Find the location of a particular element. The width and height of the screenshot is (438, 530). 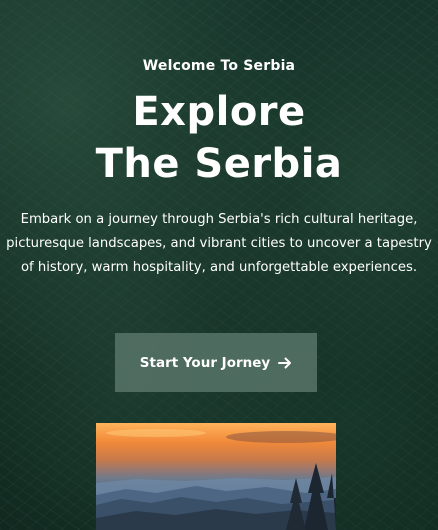

hero-title-line2: The Serbia is located at coordinates (219, 164).